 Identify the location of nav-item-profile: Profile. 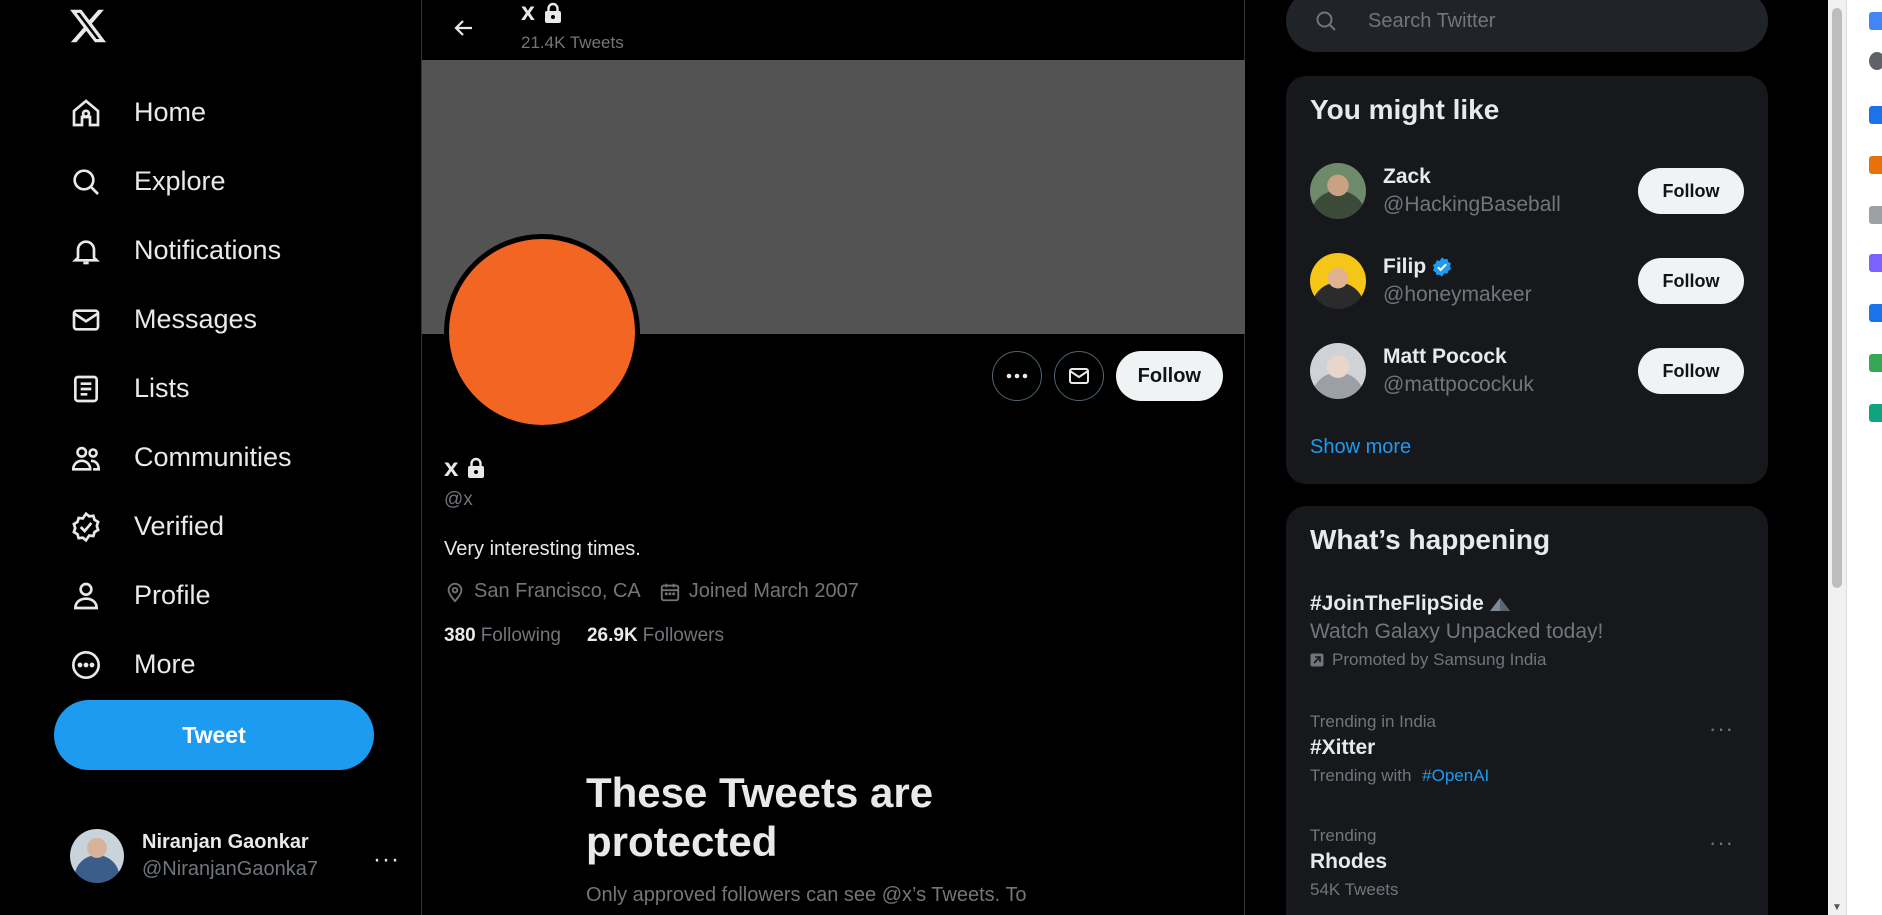
(180, 595).